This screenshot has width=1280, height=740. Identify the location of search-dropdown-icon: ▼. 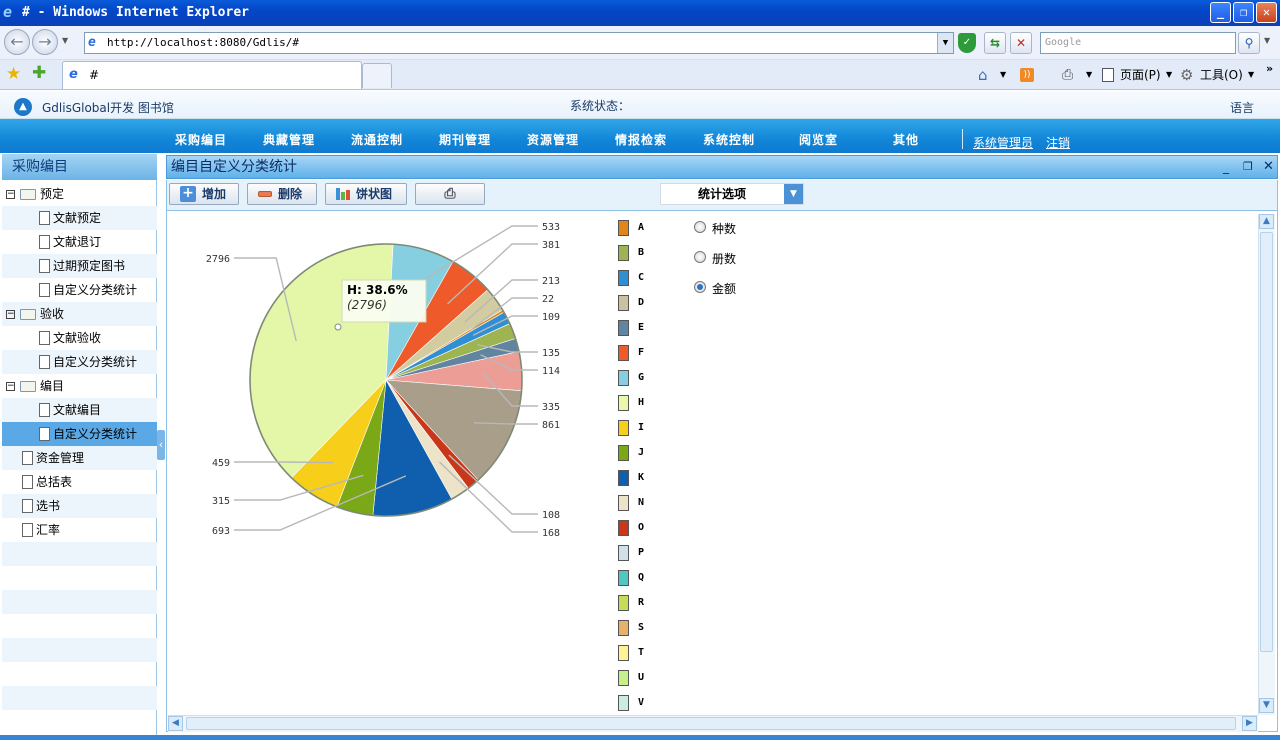
(1267, 40).